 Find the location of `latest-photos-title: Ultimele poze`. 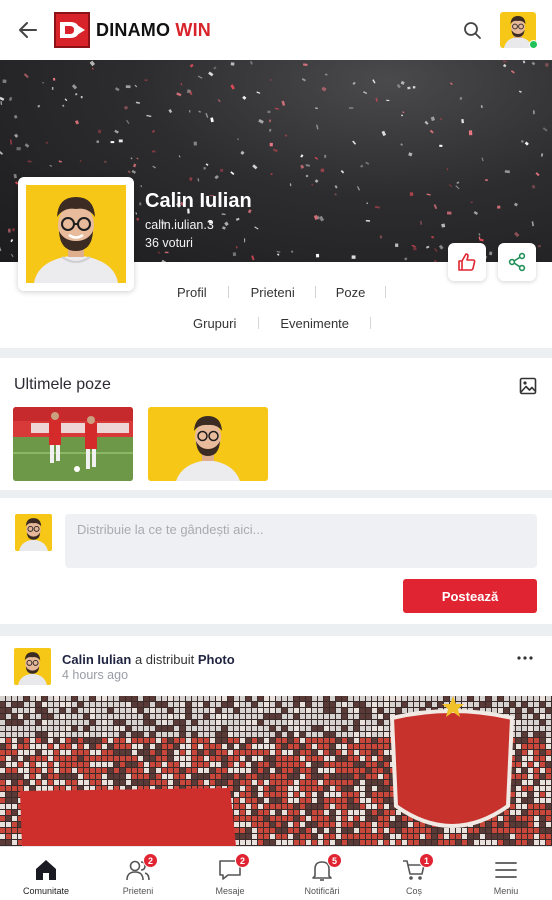

latest-photos-title: Ultimele poze is located at coordinates (62, 384).